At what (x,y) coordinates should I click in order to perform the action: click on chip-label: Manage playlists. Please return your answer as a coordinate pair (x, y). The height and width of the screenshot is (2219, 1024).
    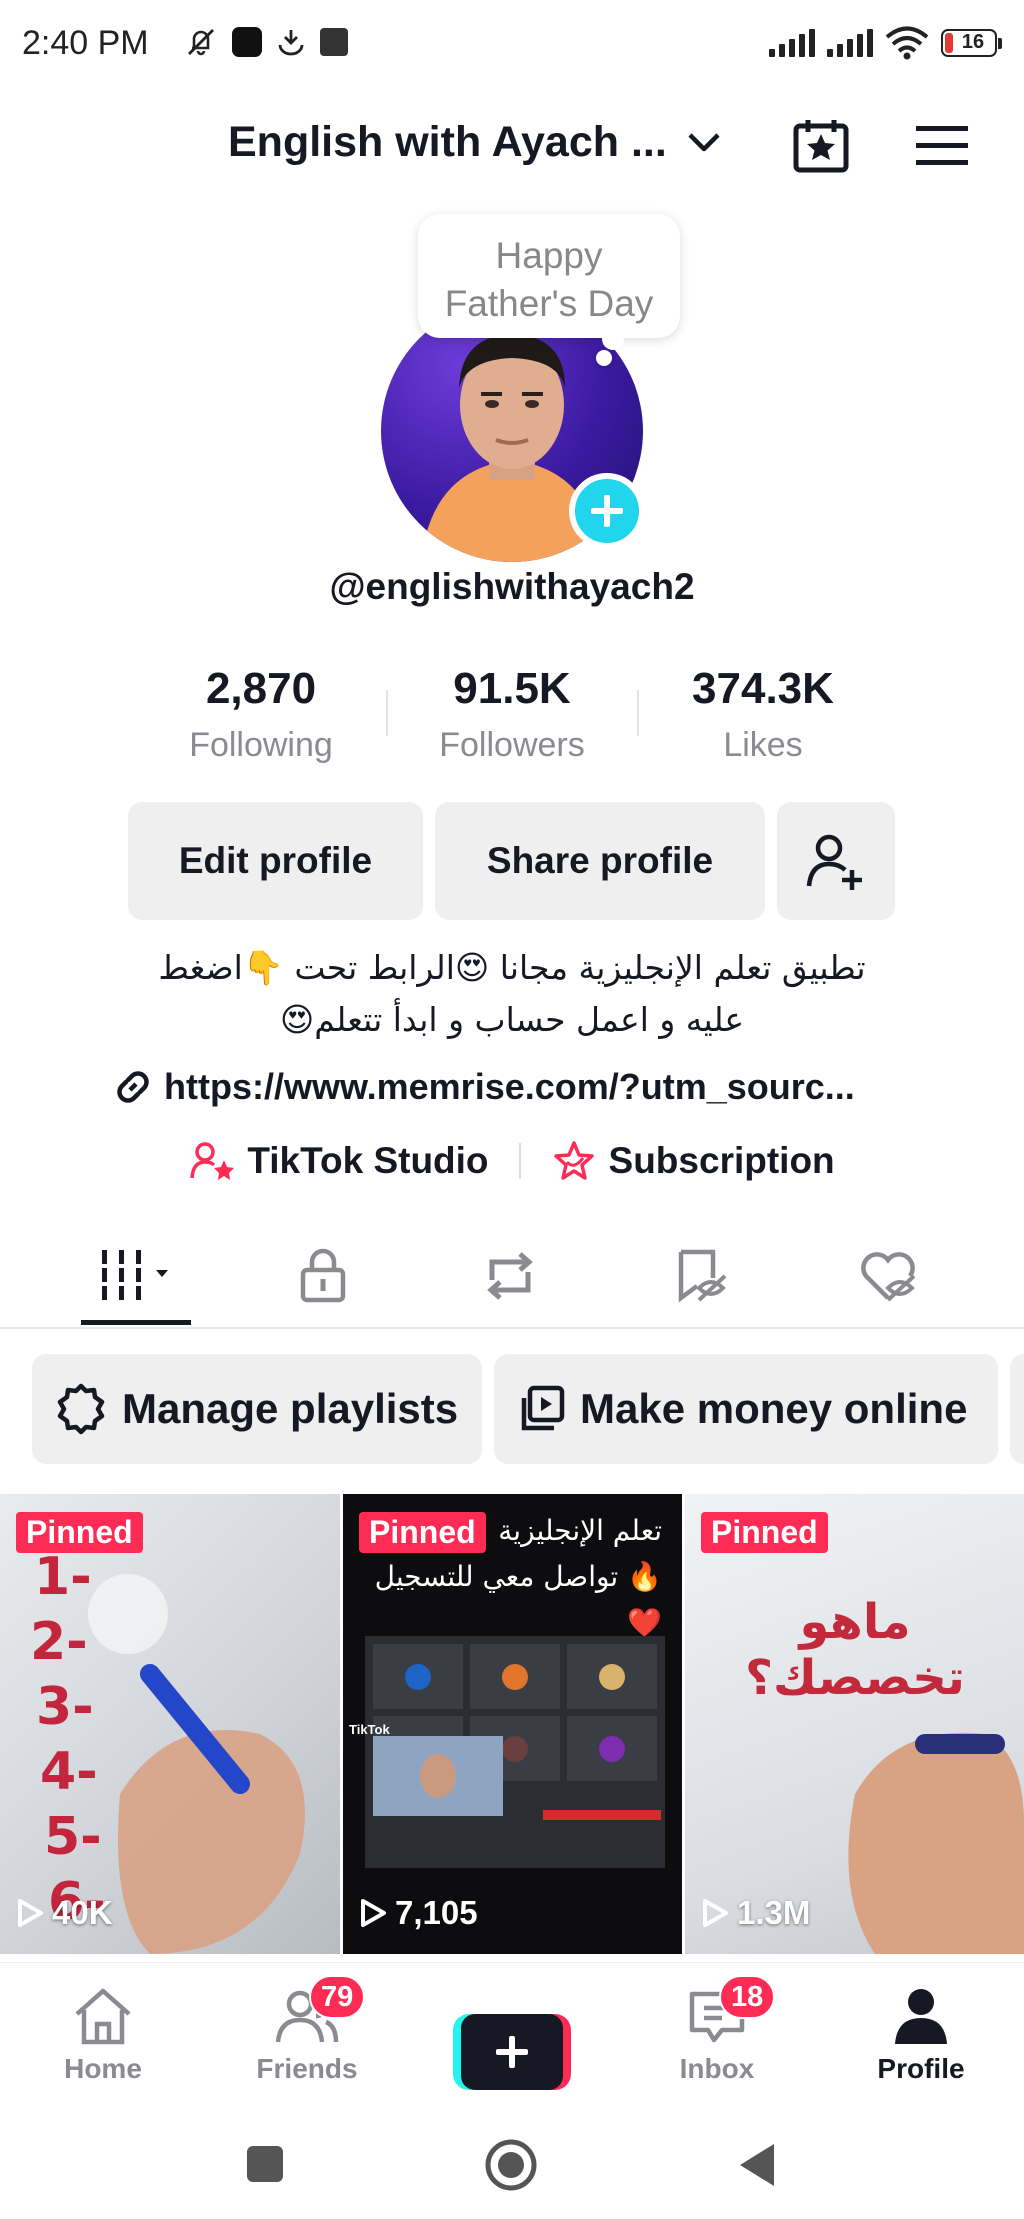
    Looking at the image, I should click on (290, 1408).